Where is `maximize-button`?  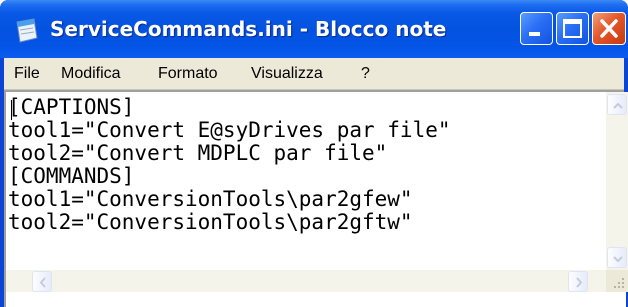 maximize-button is located at coordinates (572, 28).